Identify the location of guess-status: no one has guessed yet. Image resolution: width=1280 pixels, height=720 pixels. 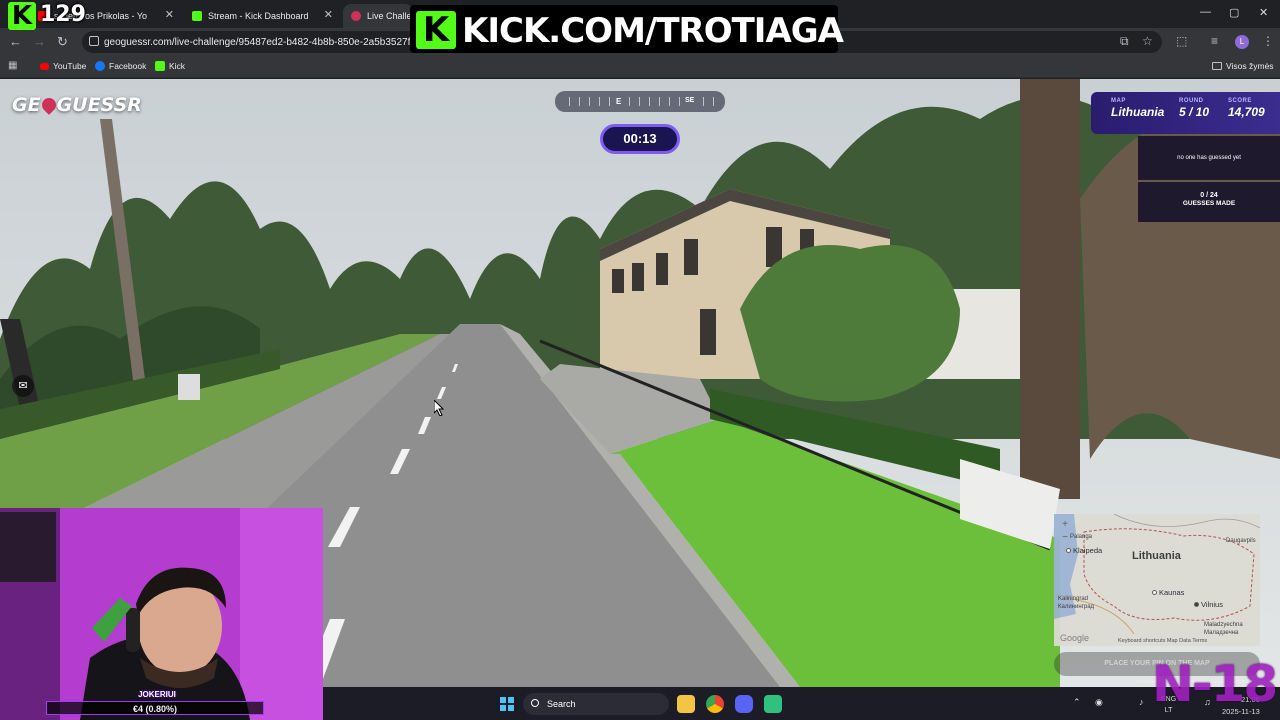
(1209, 158).